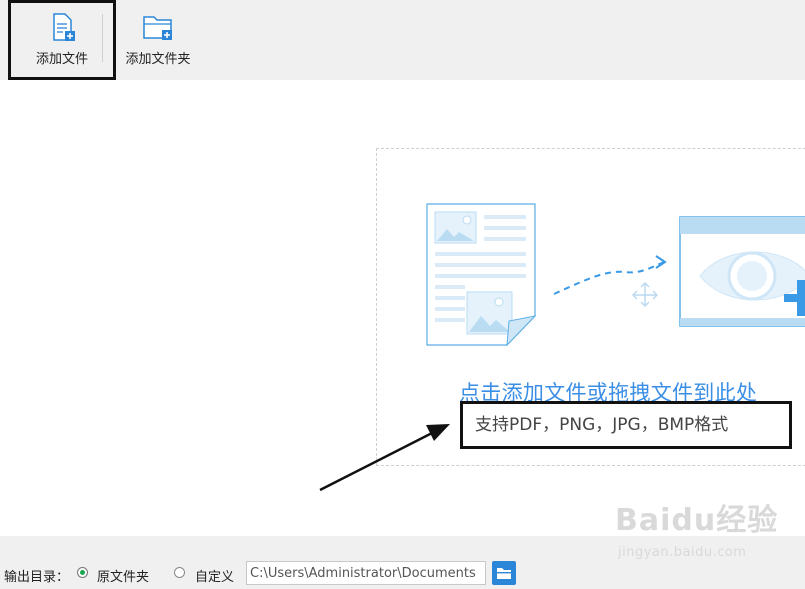  I want to click on move-icon, so click(645, 294).